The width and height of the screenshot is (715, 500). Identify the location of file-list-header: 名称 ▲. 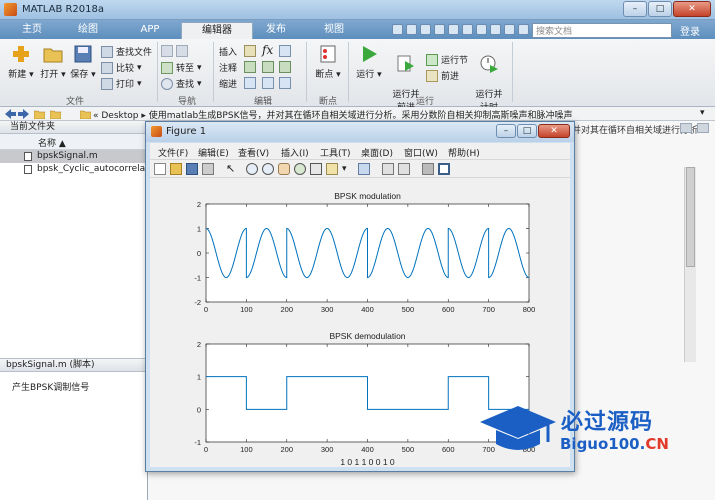
(73, 142).